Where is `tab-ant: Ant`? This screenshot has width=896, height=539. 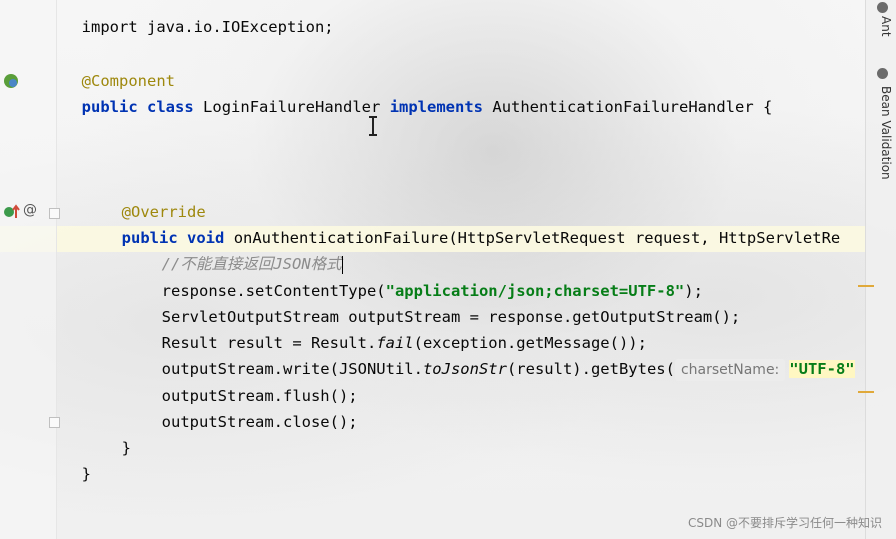
tab-ant: Ant is located at coordinates (886, 26).